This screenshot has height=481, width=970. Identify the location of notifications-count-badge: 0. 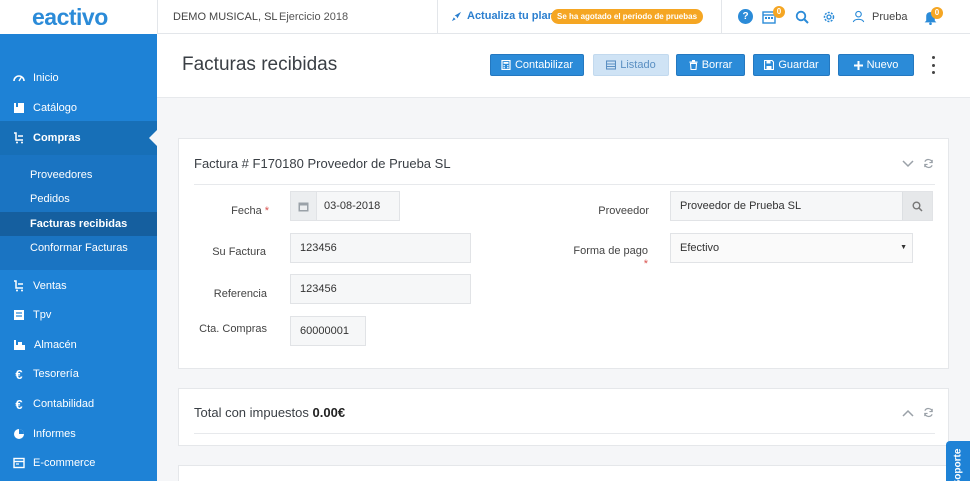
(937, 13).